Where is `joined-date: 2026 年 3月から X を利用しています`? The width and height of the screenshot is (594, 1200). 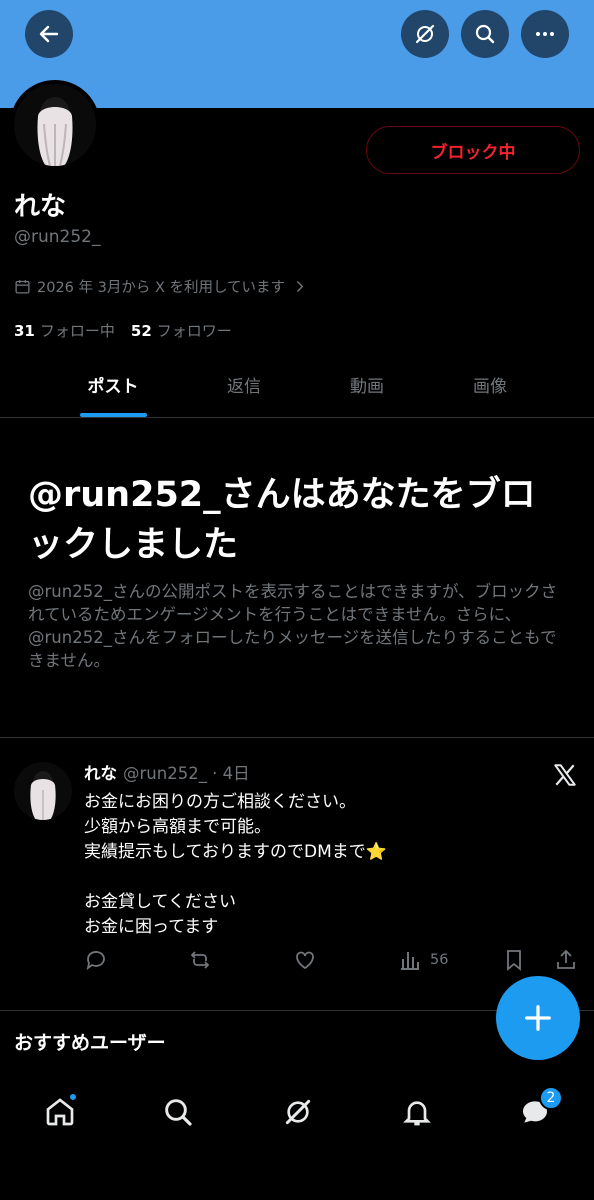 joined-date: 2026 年 3月から X を利用しています is located at coordinates (161, 286).